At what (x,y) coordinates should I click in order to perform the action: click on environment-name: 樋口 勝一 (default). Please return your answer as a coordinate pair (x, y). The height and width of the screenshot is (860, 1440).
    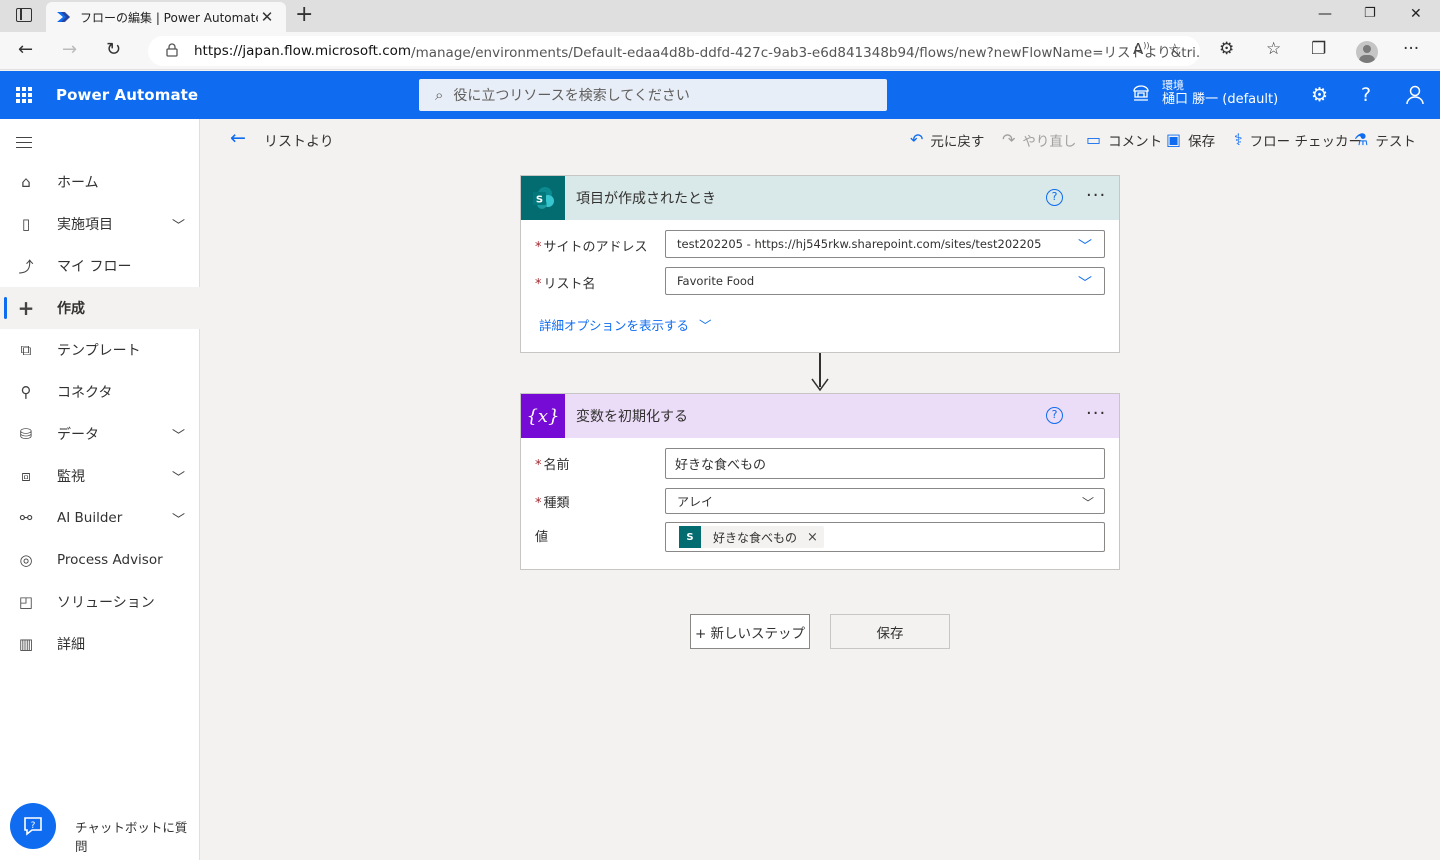
    Looking at the image, I should click on (1220, 99).